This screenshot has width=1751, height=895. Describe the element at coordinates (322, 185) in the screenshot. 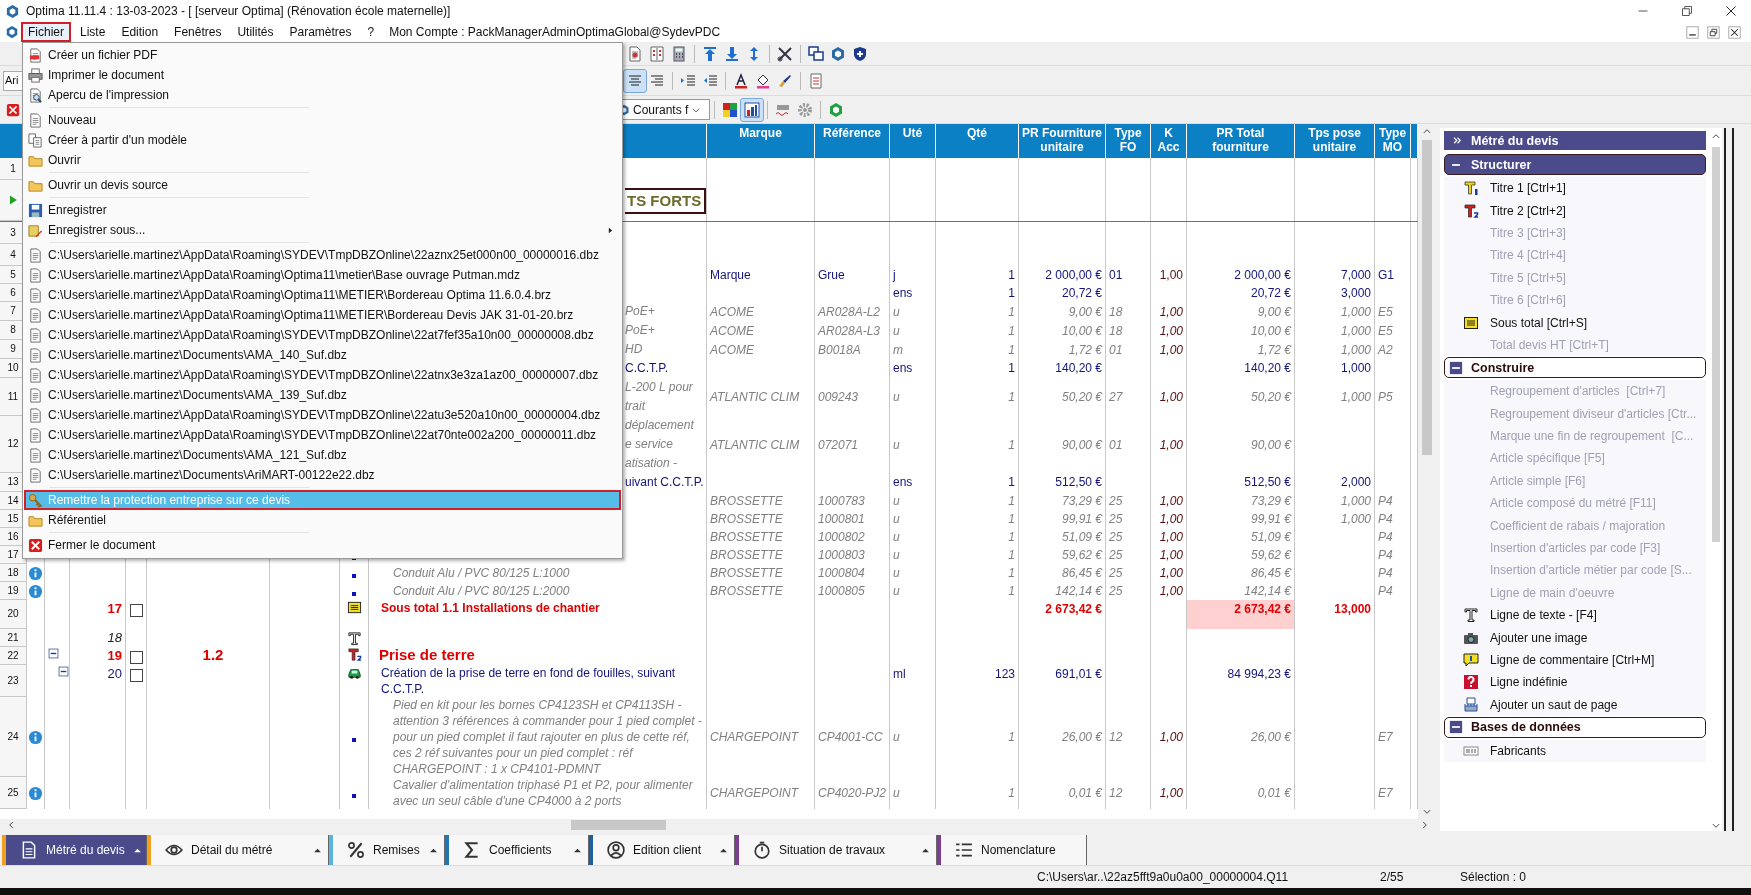

I see `menu-item: Ouvrir un devis source` at that location.